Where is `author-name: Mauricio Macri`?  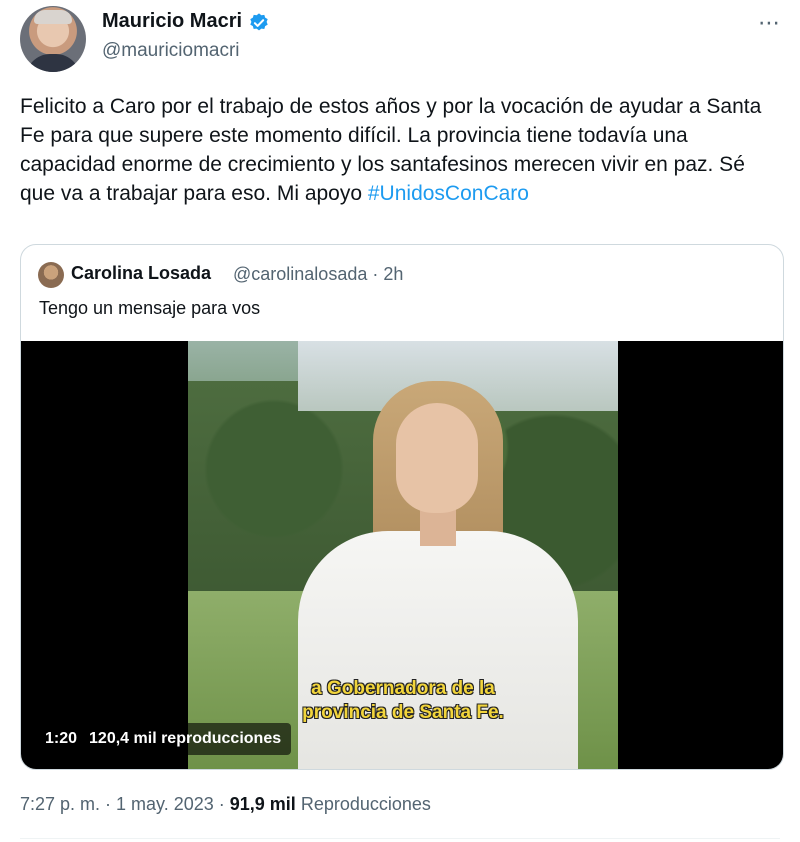
author-name: Mauricio Macri is located at coordinates (172, 21).